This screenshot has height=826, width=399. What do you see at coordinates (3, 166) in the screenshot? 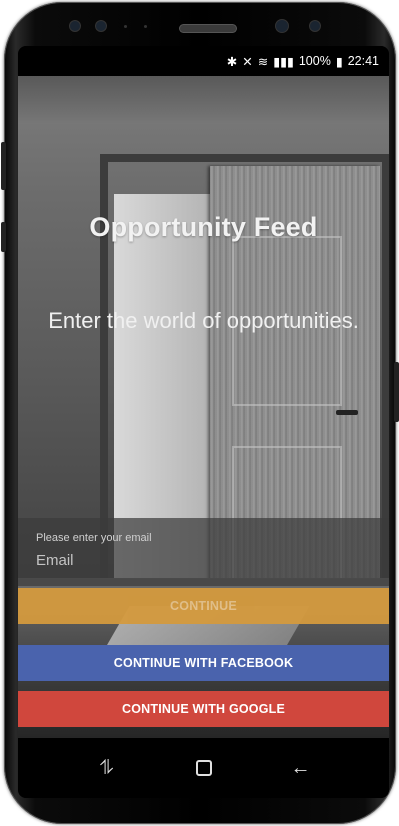
I see `volume-button` at bounding box center [3, 166].